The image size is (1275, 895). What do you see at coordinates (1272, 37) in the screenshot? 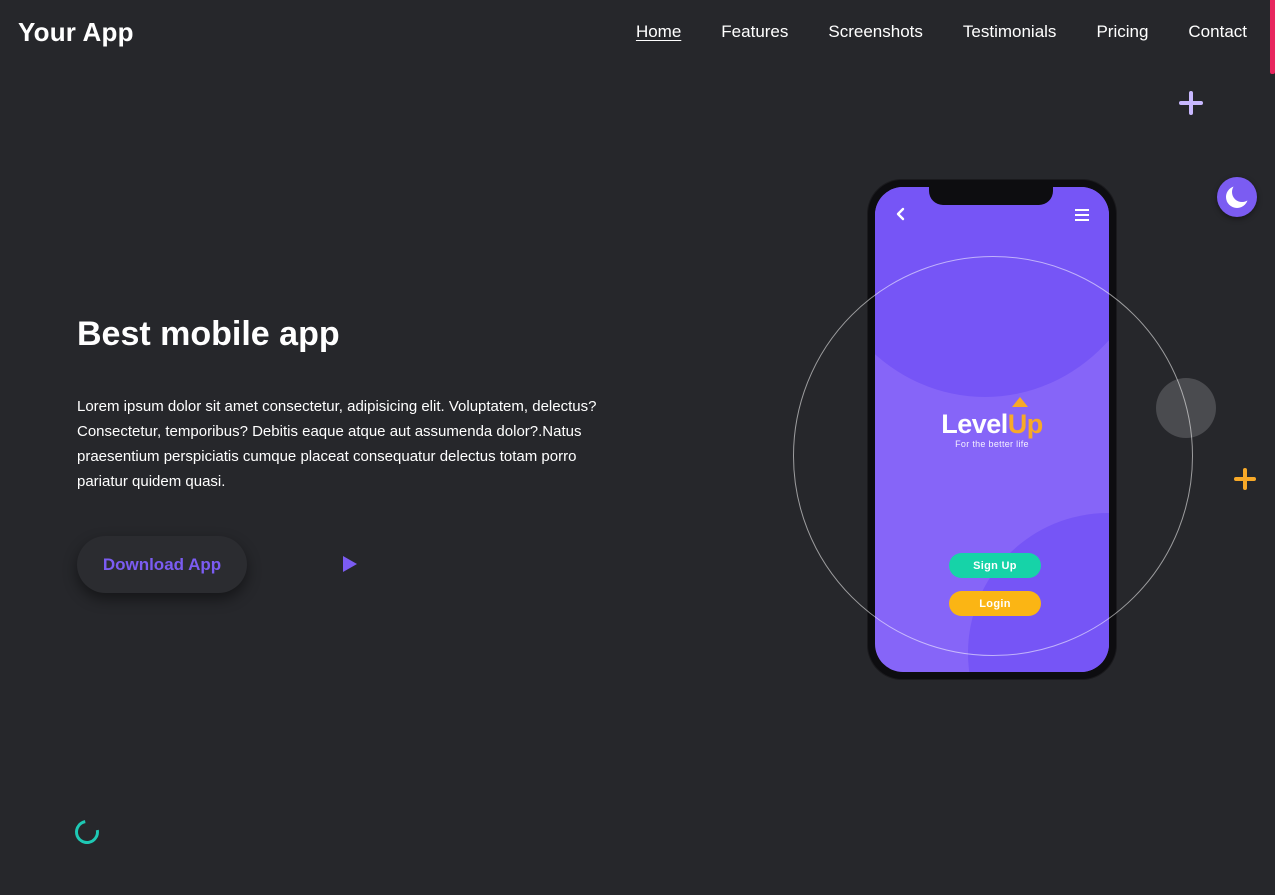
I see `scrollbar-thumb` at bounding box center [1272, 37].